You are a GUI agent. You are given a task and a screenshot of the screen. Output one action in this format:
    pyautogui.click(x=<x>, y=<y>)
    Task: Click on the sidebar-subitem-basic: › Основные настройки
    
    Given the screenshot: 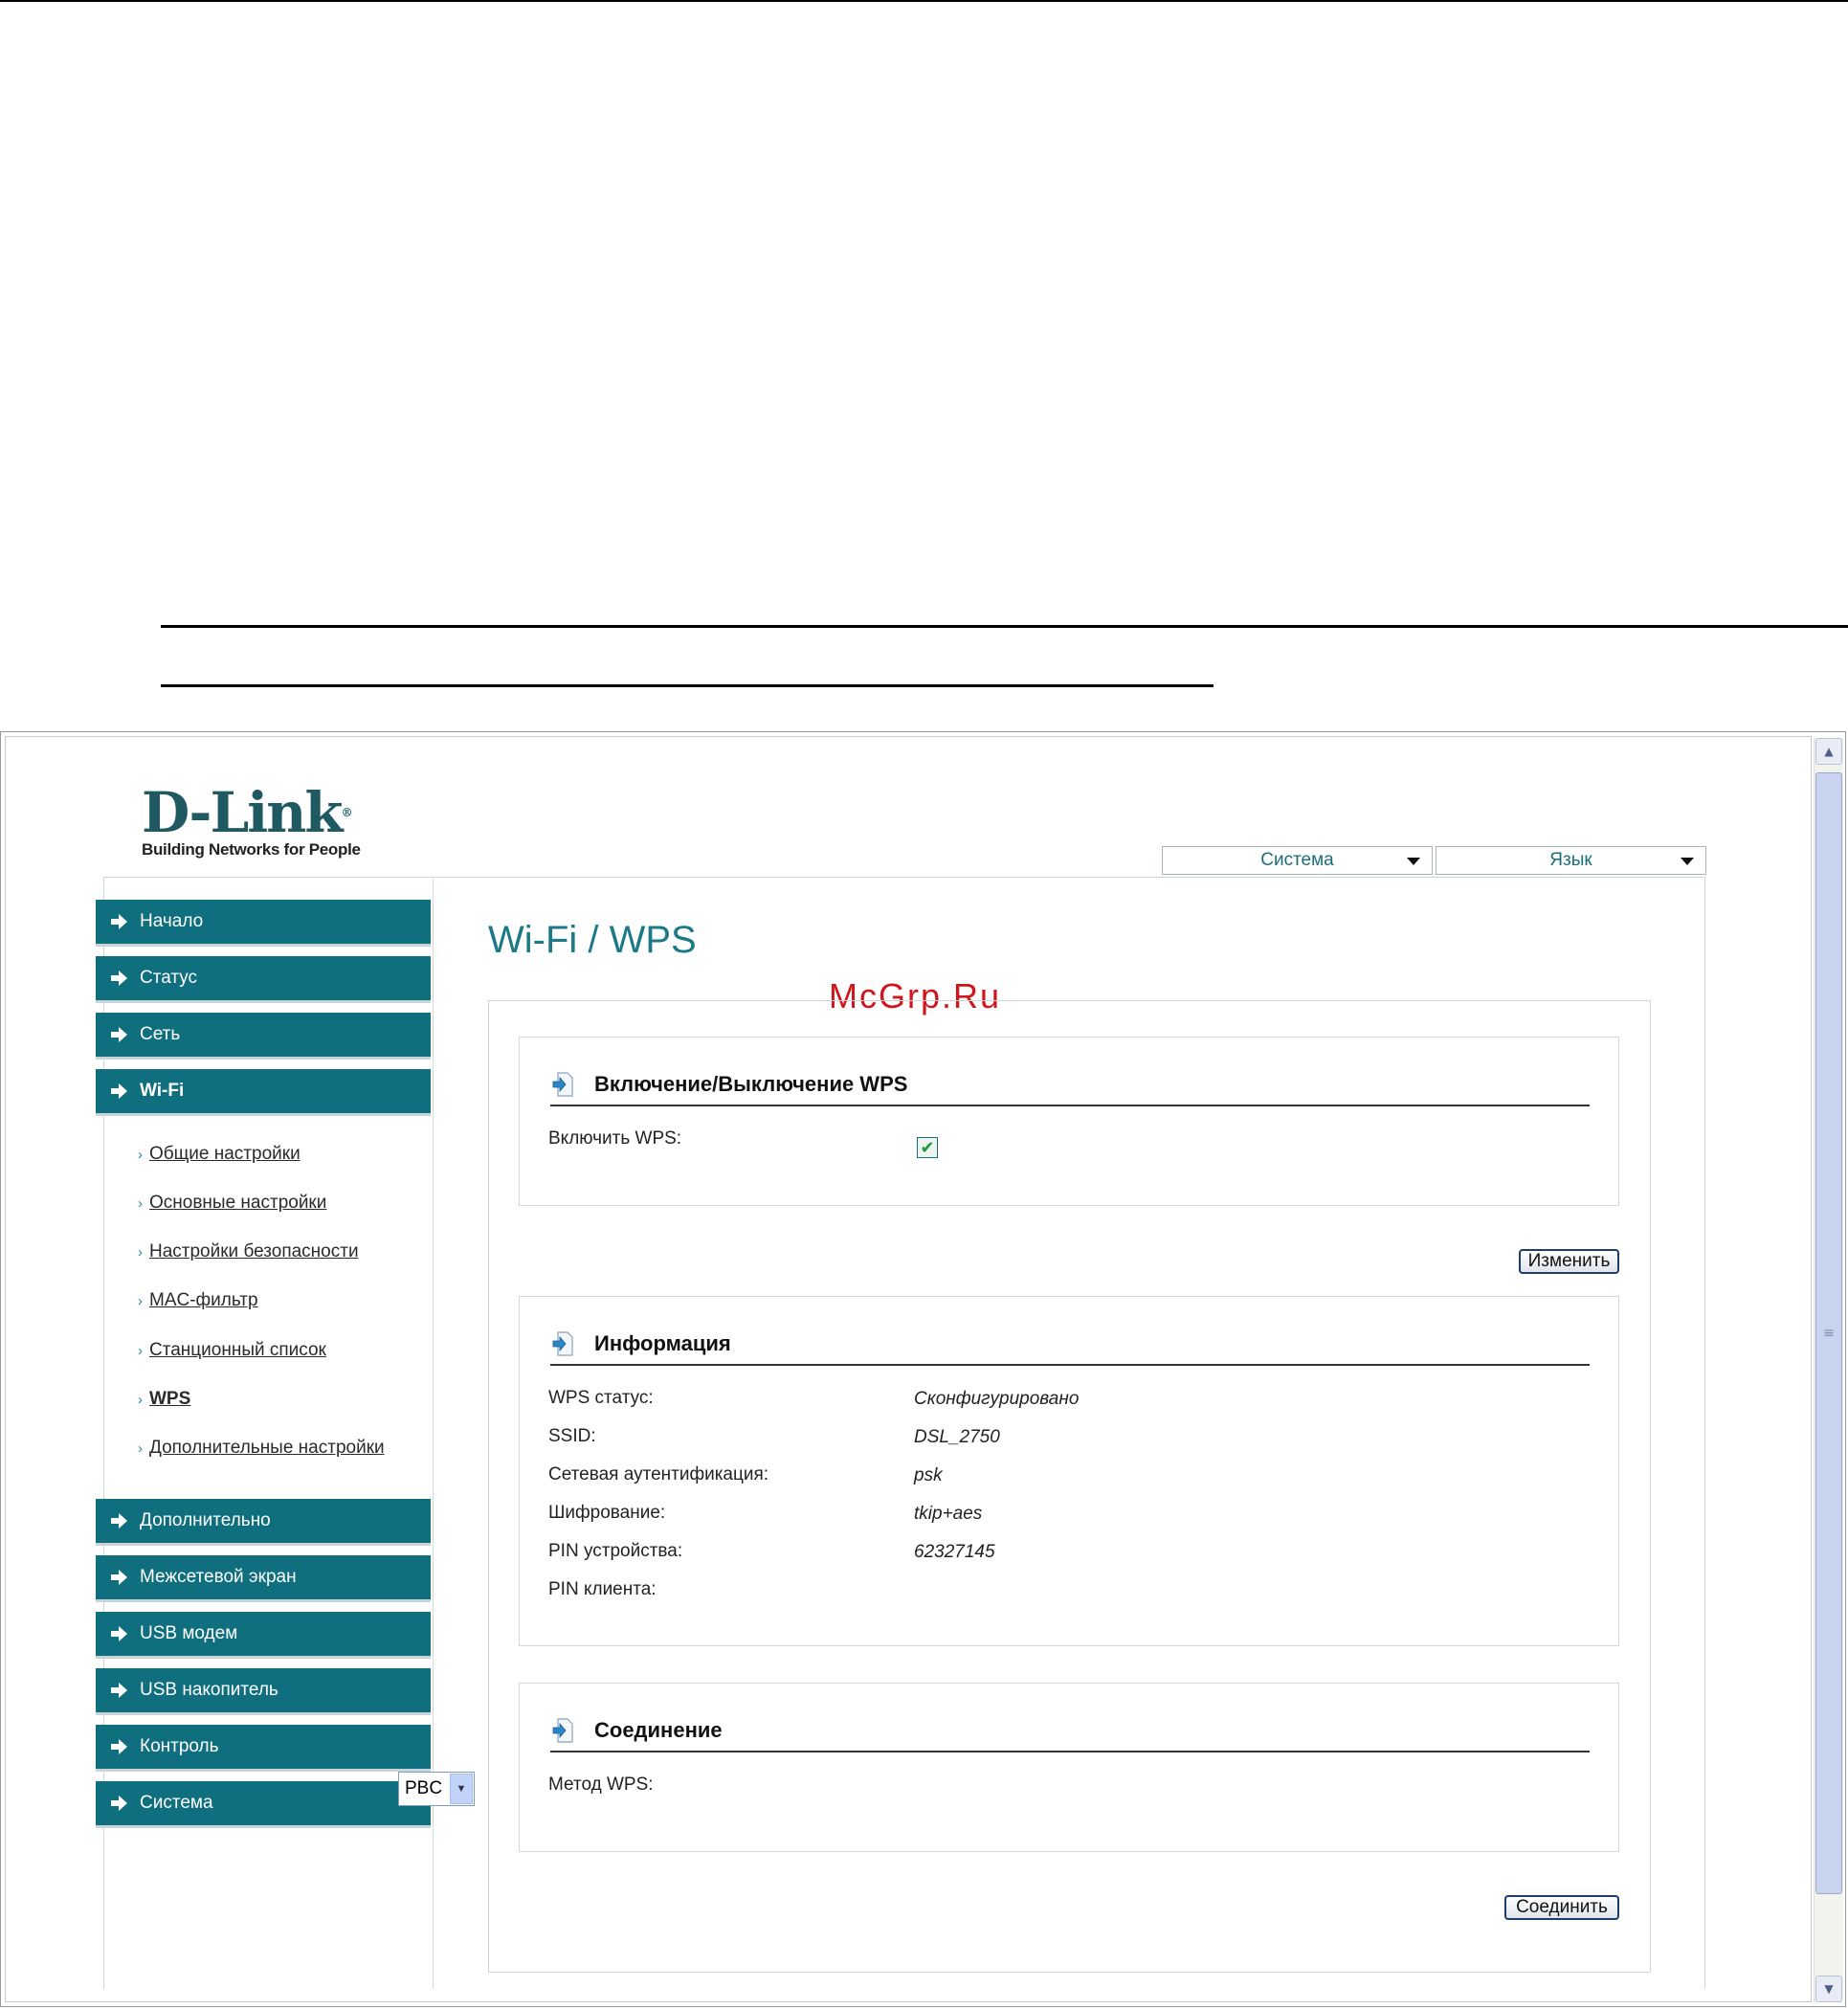 What is the action you would take?
    pyautogui.click(x=232, y=1204)
    